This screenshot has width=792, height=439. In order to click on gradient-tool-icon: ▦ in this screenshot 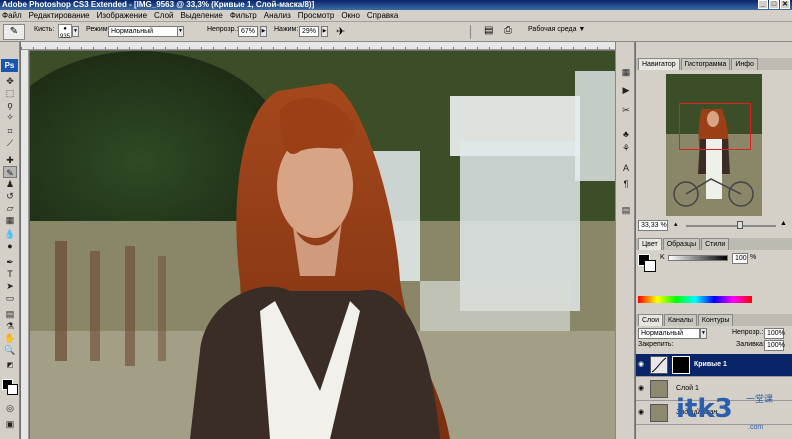, I will do `click(10, 220)`.